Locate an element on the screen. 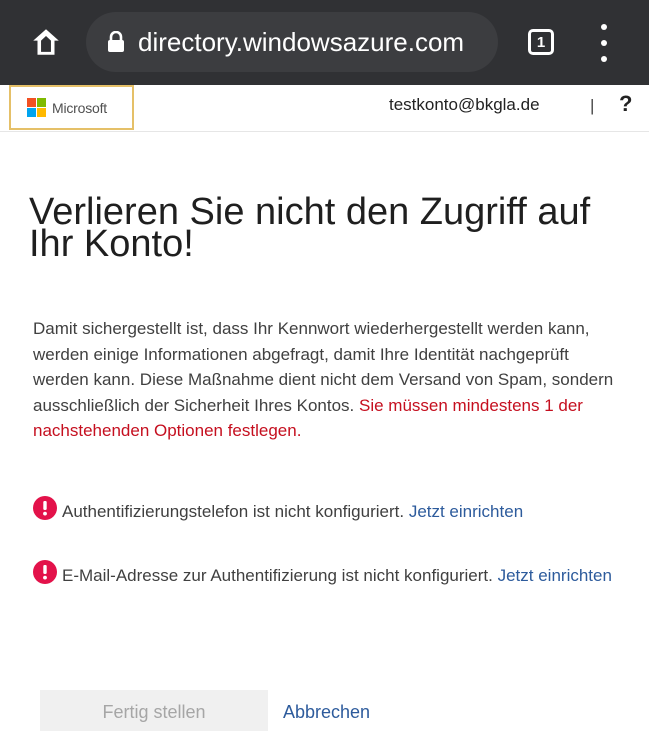 This screenshot has height=731, width=649. help-button: ? is located at coordinates (625, 104).